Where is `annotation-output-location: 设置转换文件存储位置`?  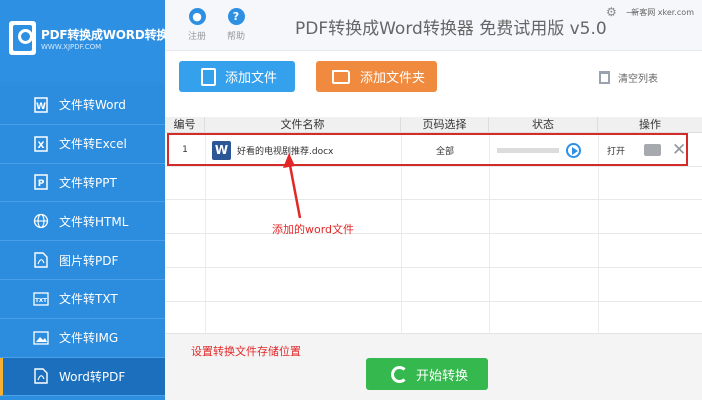
annotation-output-location: 设置转换文件存储位置 is located at coordinates (246, 351).